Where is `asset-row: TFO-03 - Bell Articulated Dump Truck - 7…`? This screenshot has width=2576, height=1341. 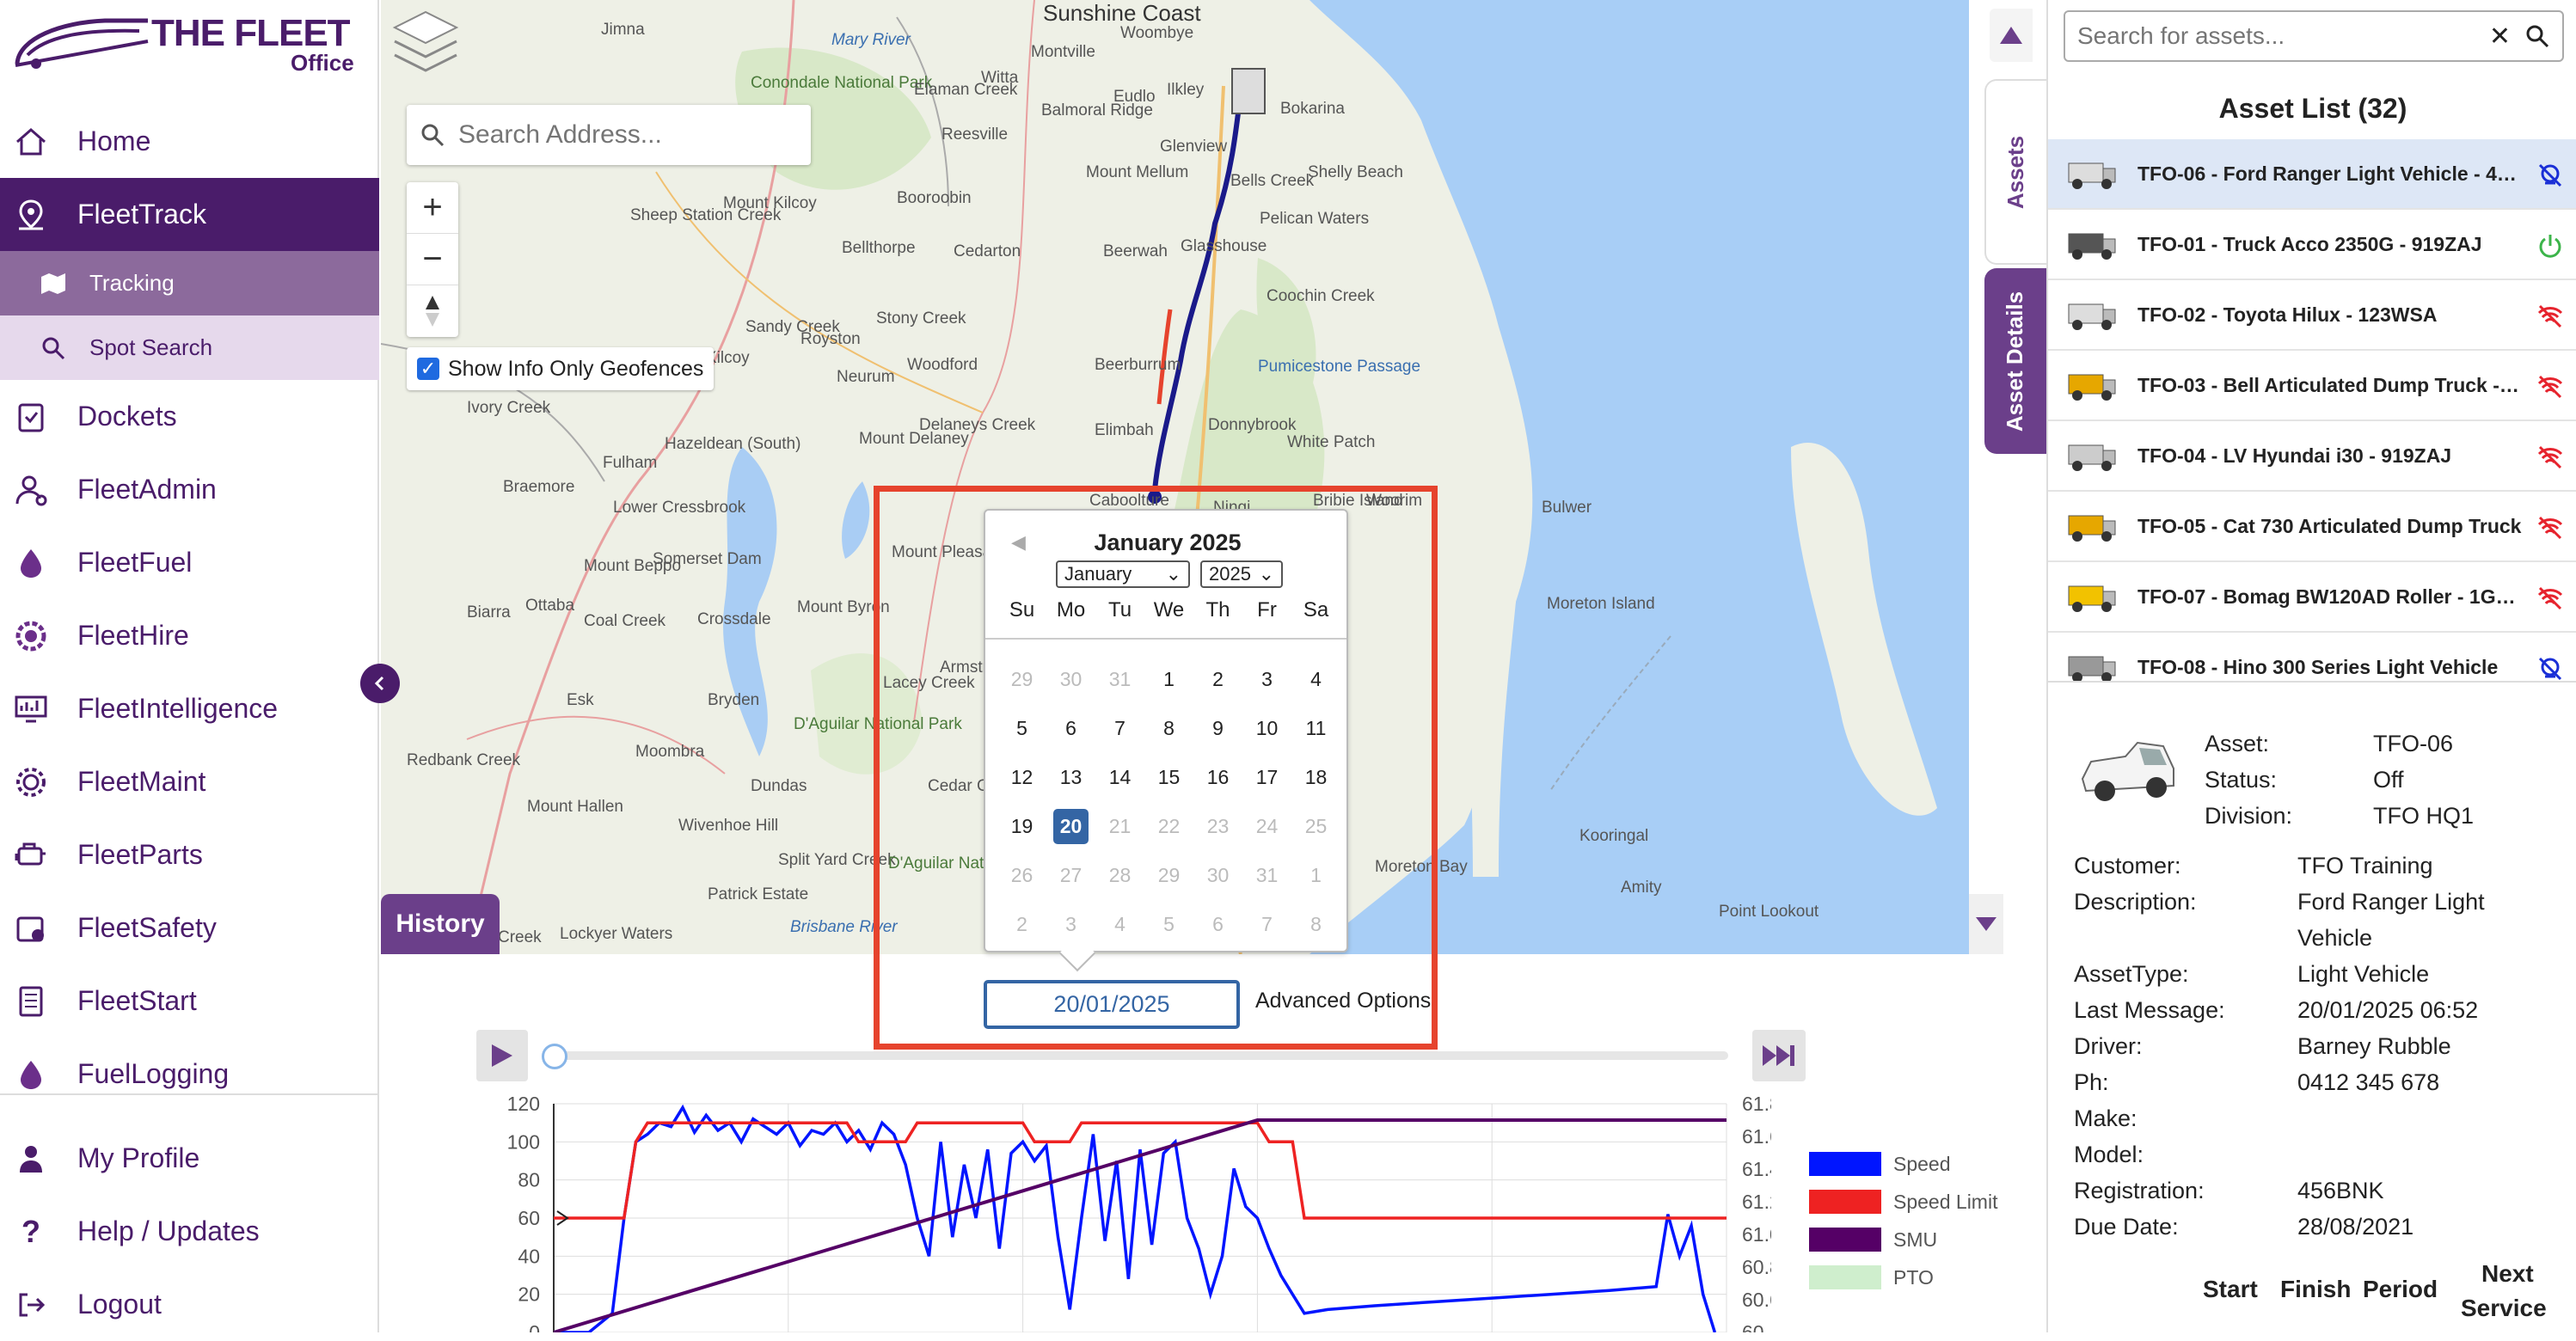
asset-row: TFO-03 - Bell Articulated Dump Truck - 7… is located at coordinates (2312, 386).